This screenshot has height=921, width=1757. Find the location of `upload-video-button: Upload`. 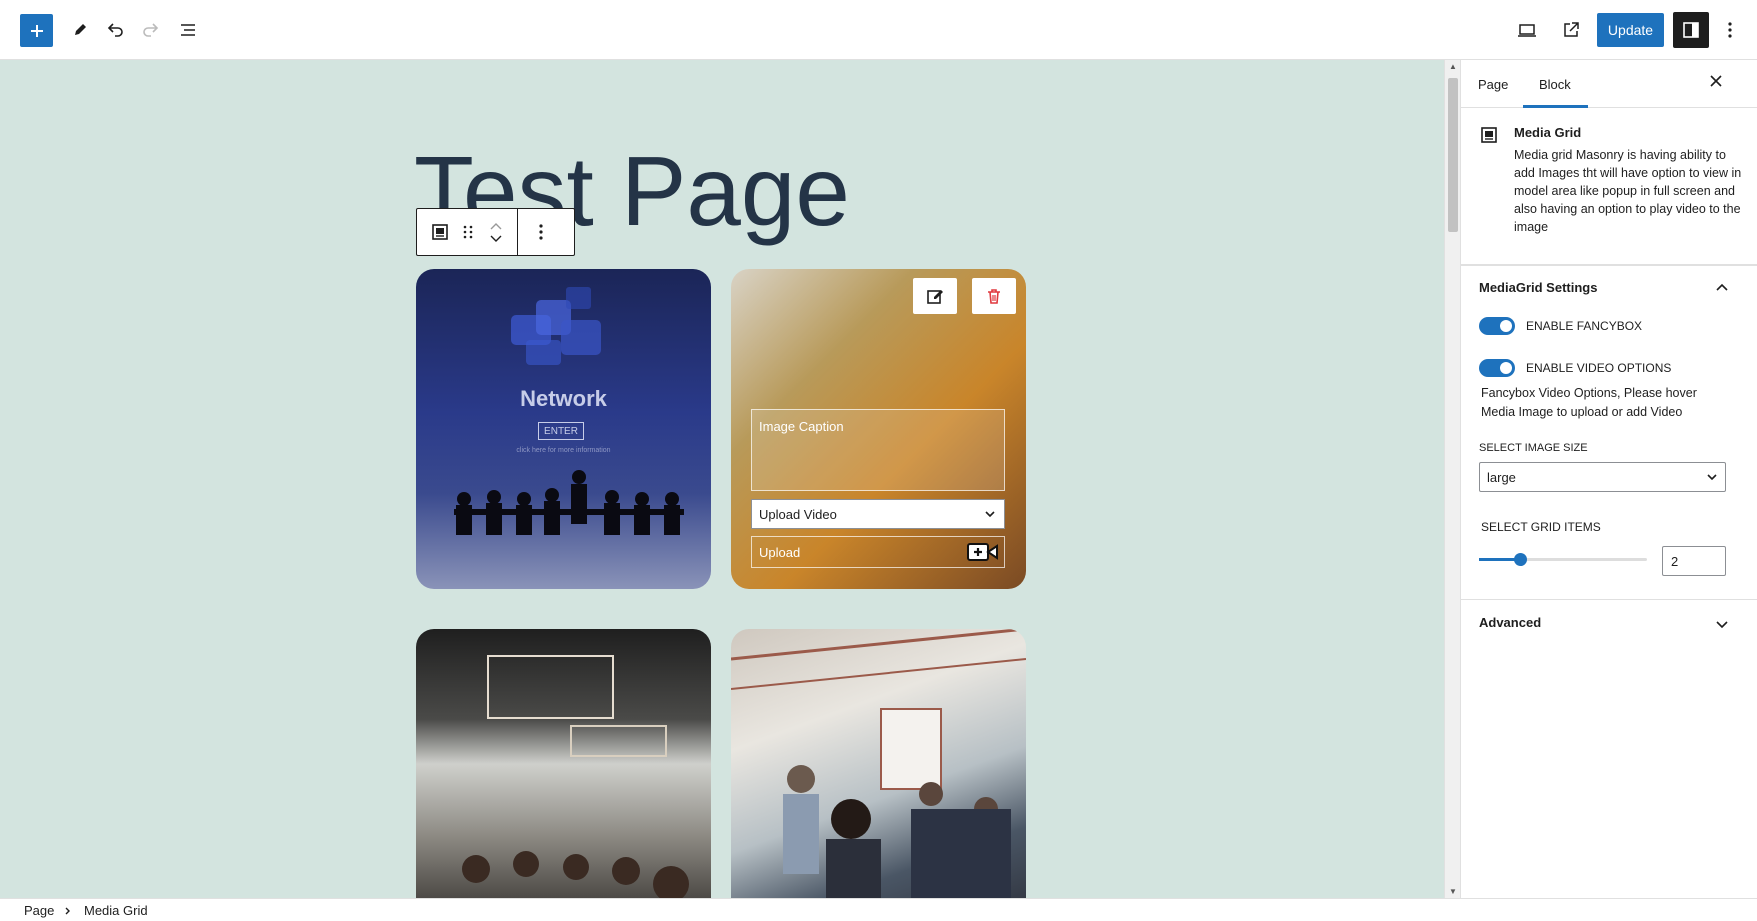

upload-video-button: Upload is located at coordinates (878, 552).